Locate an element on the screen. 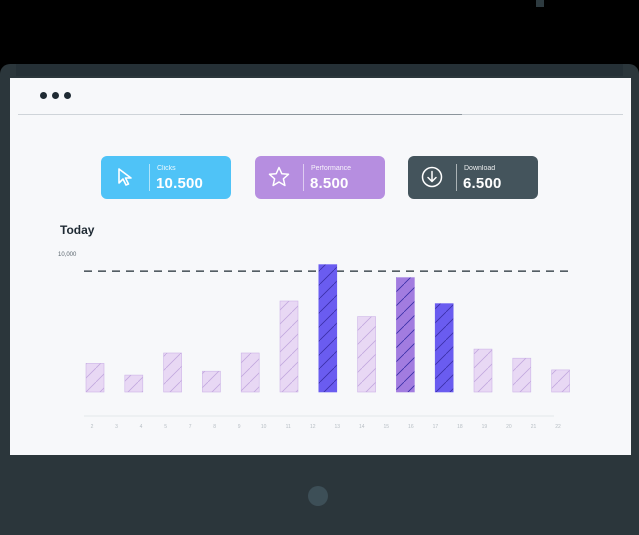 This screenshot has width=639, height=535. x-axis-tick-label: 16 is located at coordinates (411, 427).